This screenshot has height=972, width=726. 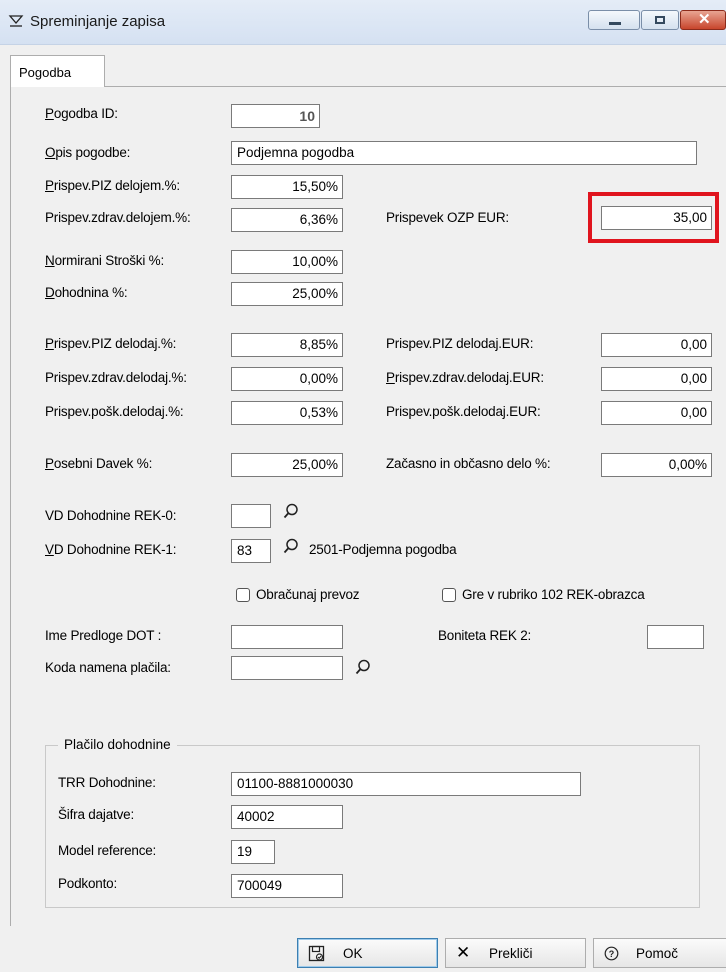 What do you see at coordinates (656, 345) in the screenshot?
I see `piz-delodaj-eur-field: 0,00` at bounding box center [656, 345].